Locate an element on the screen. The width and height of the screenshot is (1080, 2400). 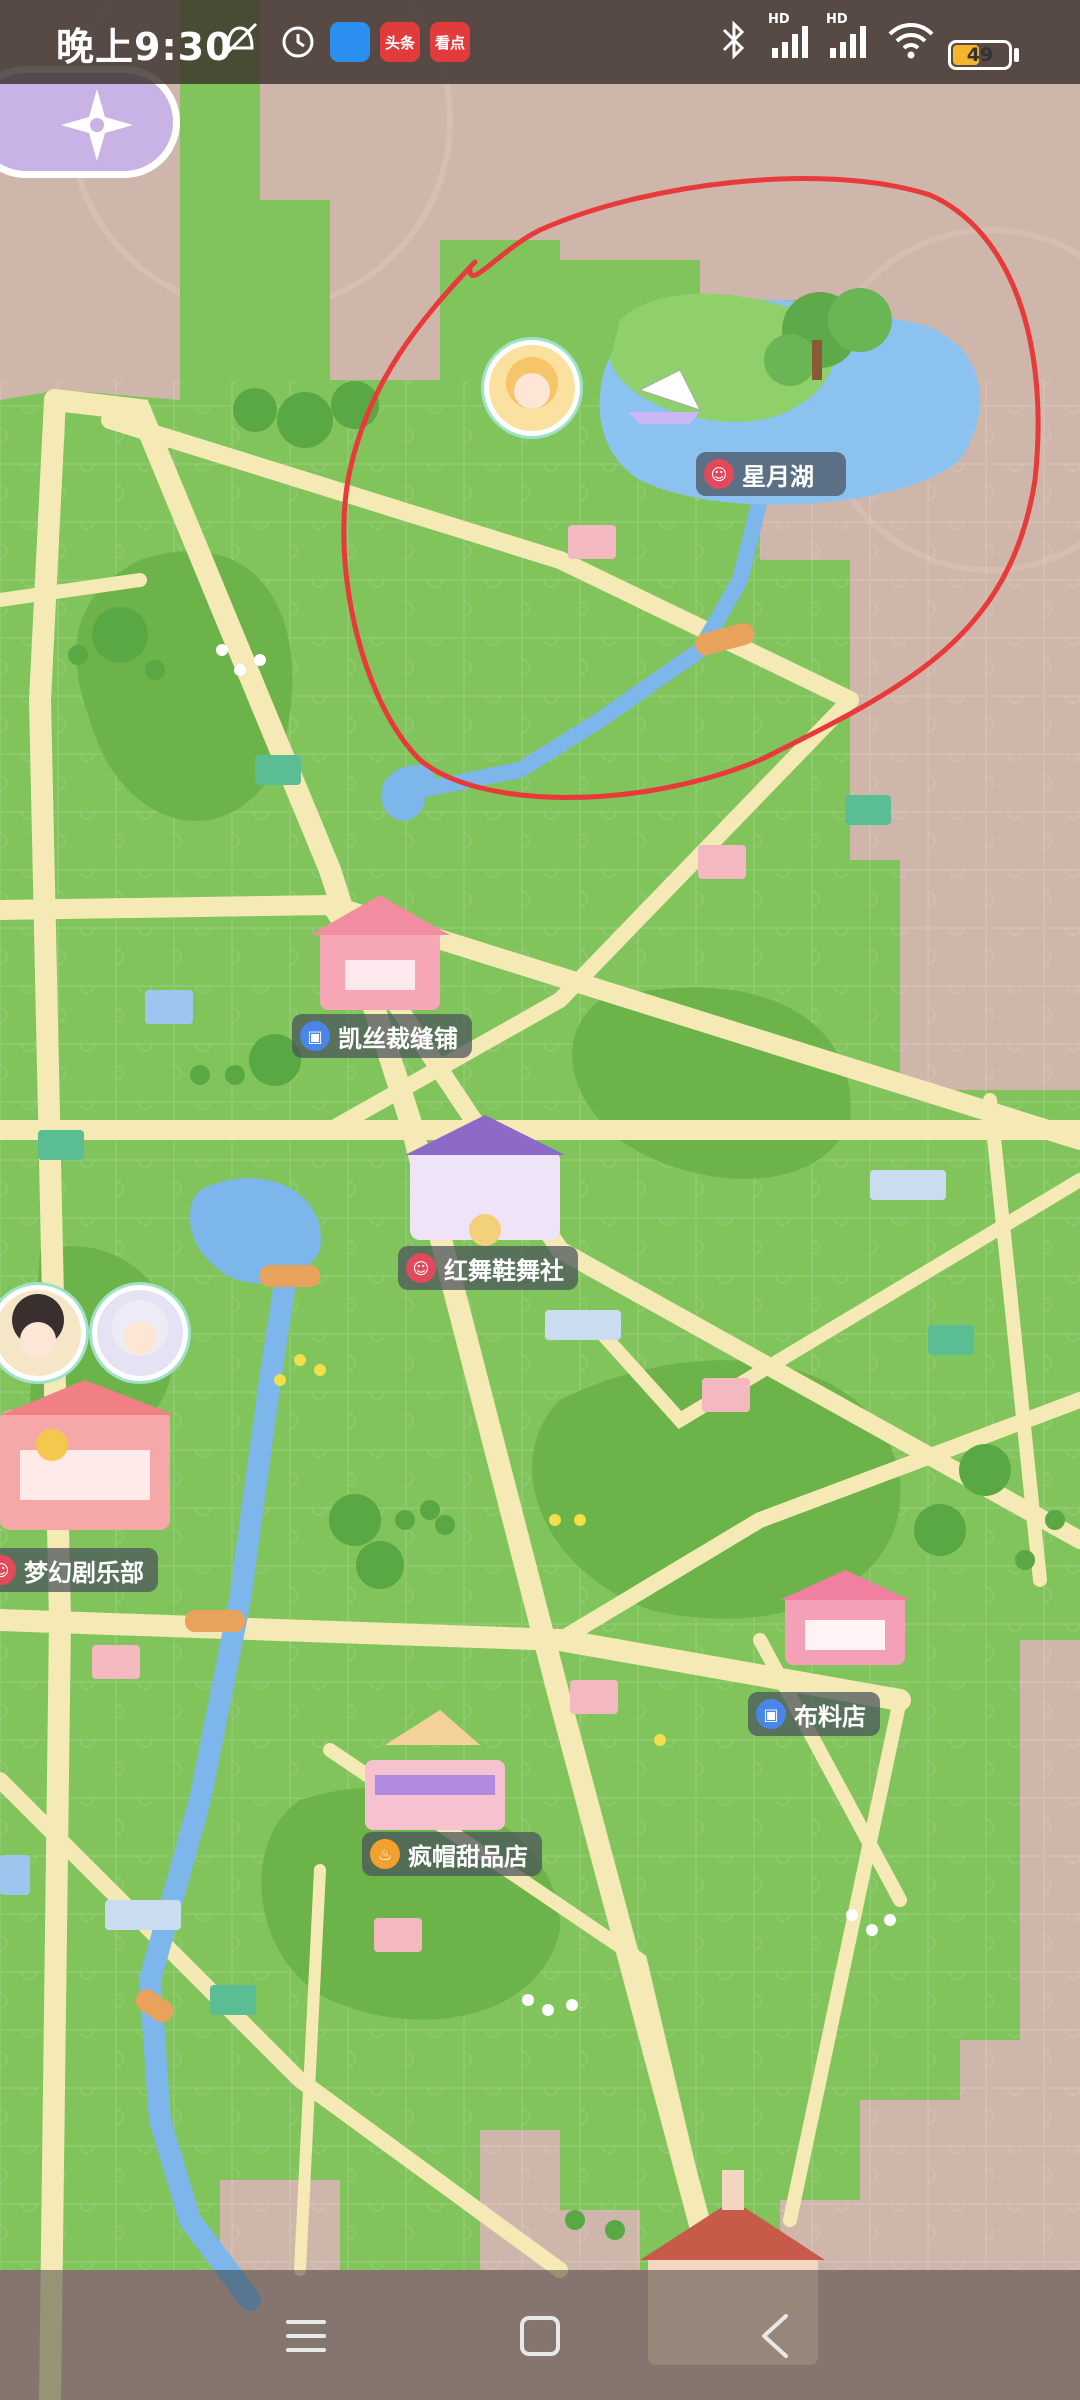
back-icon is located at coordinates (776, 2336).